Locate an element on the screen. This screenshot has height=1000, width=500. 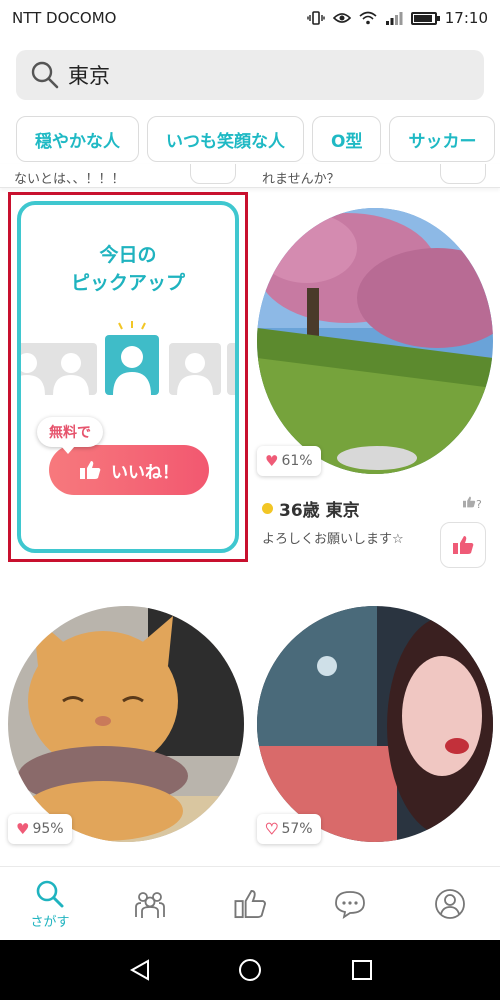
sparkle-icon is located at coordinates (132, 325).